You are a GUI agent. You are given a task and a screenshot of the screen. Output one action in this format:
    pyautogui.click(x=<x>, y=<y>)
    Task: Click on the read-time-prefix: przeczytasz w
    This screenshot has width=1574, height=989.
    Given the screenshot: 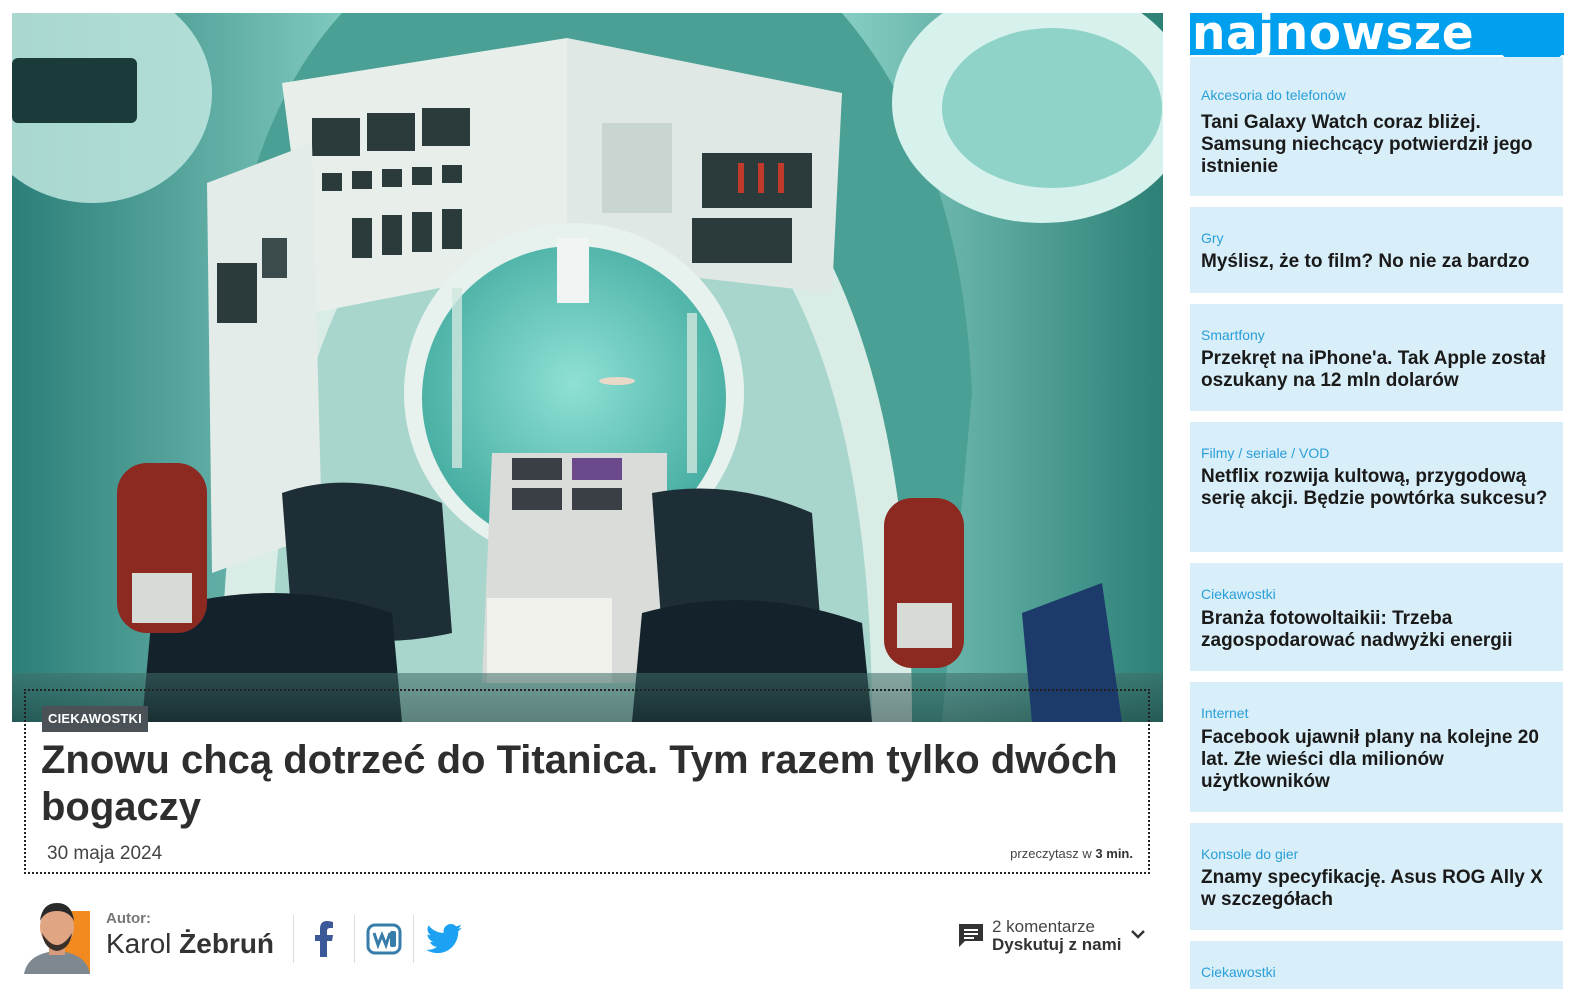 What is the action you would take?
    pyautogui.click(x=1051, y=853)
    